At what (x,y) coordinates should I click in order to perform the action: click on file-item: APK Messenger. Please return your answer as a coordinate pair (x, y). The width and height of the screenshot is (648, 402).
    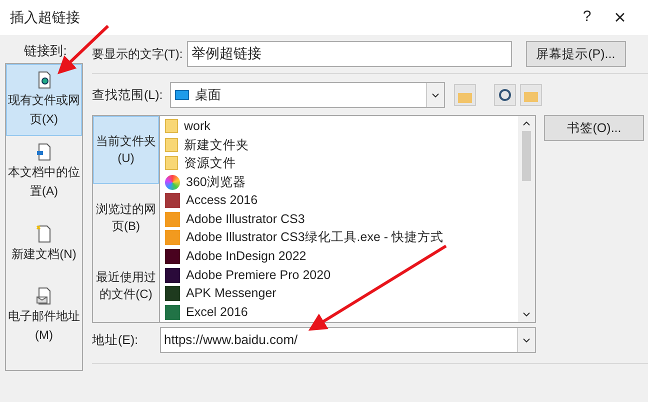
    Looking at the image, I should click on (341, 293).